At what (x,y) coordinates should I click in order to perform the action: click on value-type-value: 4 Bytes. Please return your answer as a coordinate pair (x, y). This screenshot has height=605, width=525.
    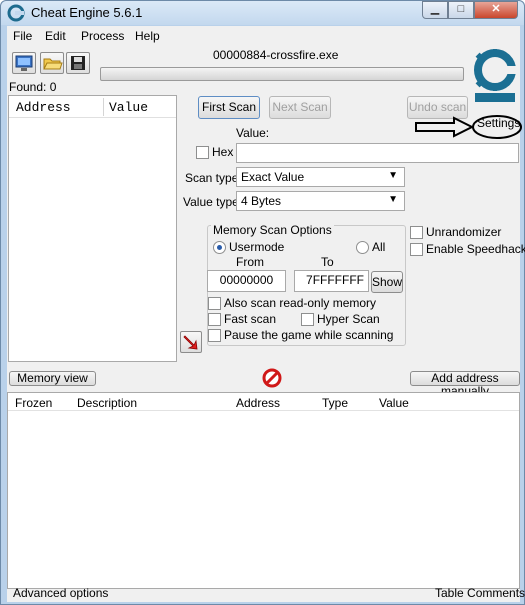
    Looking at the image, I should click on (261, 201).